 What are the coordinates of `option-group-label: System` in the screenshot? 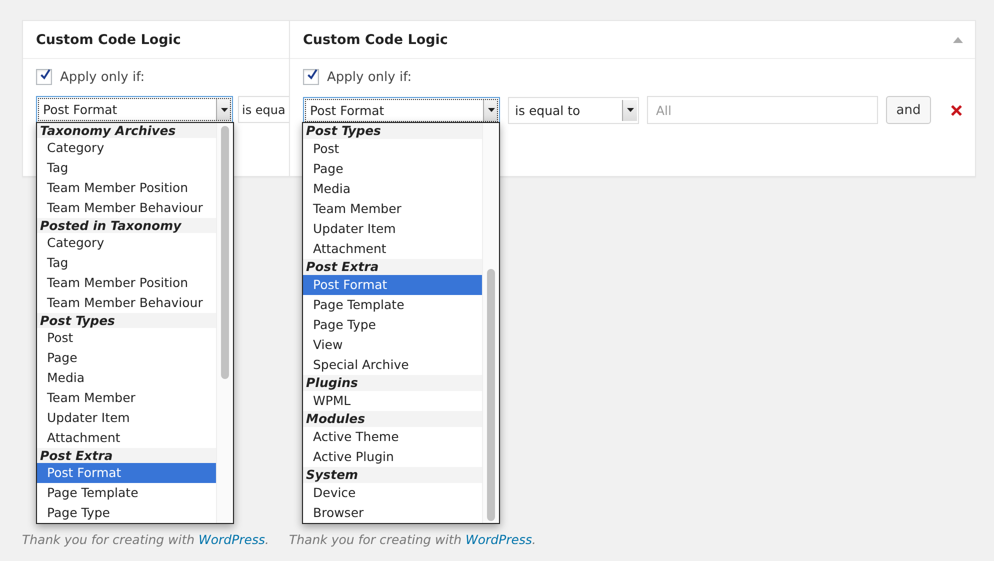 It's located at (392, 475).